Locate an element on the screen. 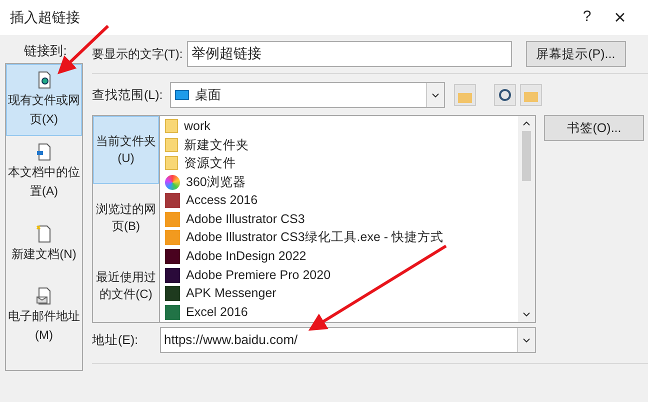 This screenshot has height=402, width=648. file-item: Access 2016 is located at coordinates (341, 200).